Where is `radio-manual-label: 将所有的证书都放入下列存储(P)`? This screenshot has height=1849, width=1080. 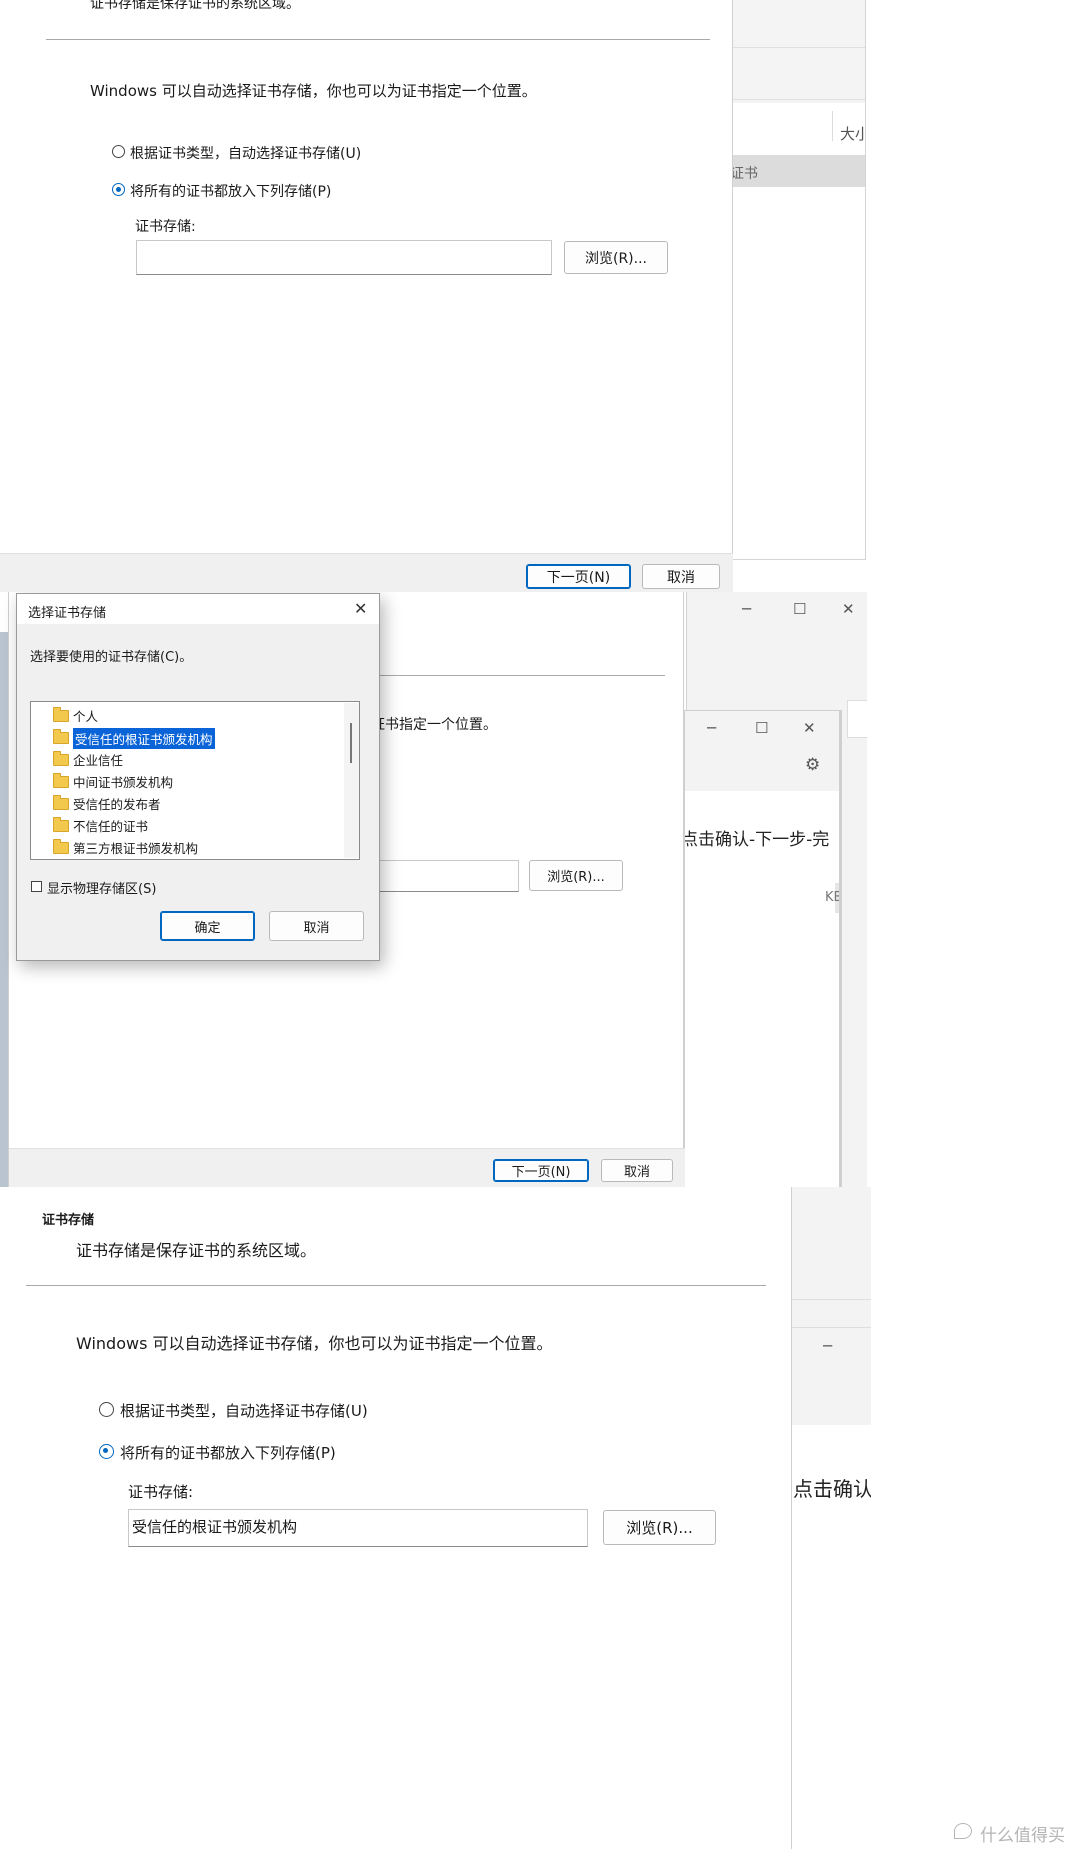
radio-manual-label: 将所有的证书都放入下列存储(P) is located at coordinates (231, 192).